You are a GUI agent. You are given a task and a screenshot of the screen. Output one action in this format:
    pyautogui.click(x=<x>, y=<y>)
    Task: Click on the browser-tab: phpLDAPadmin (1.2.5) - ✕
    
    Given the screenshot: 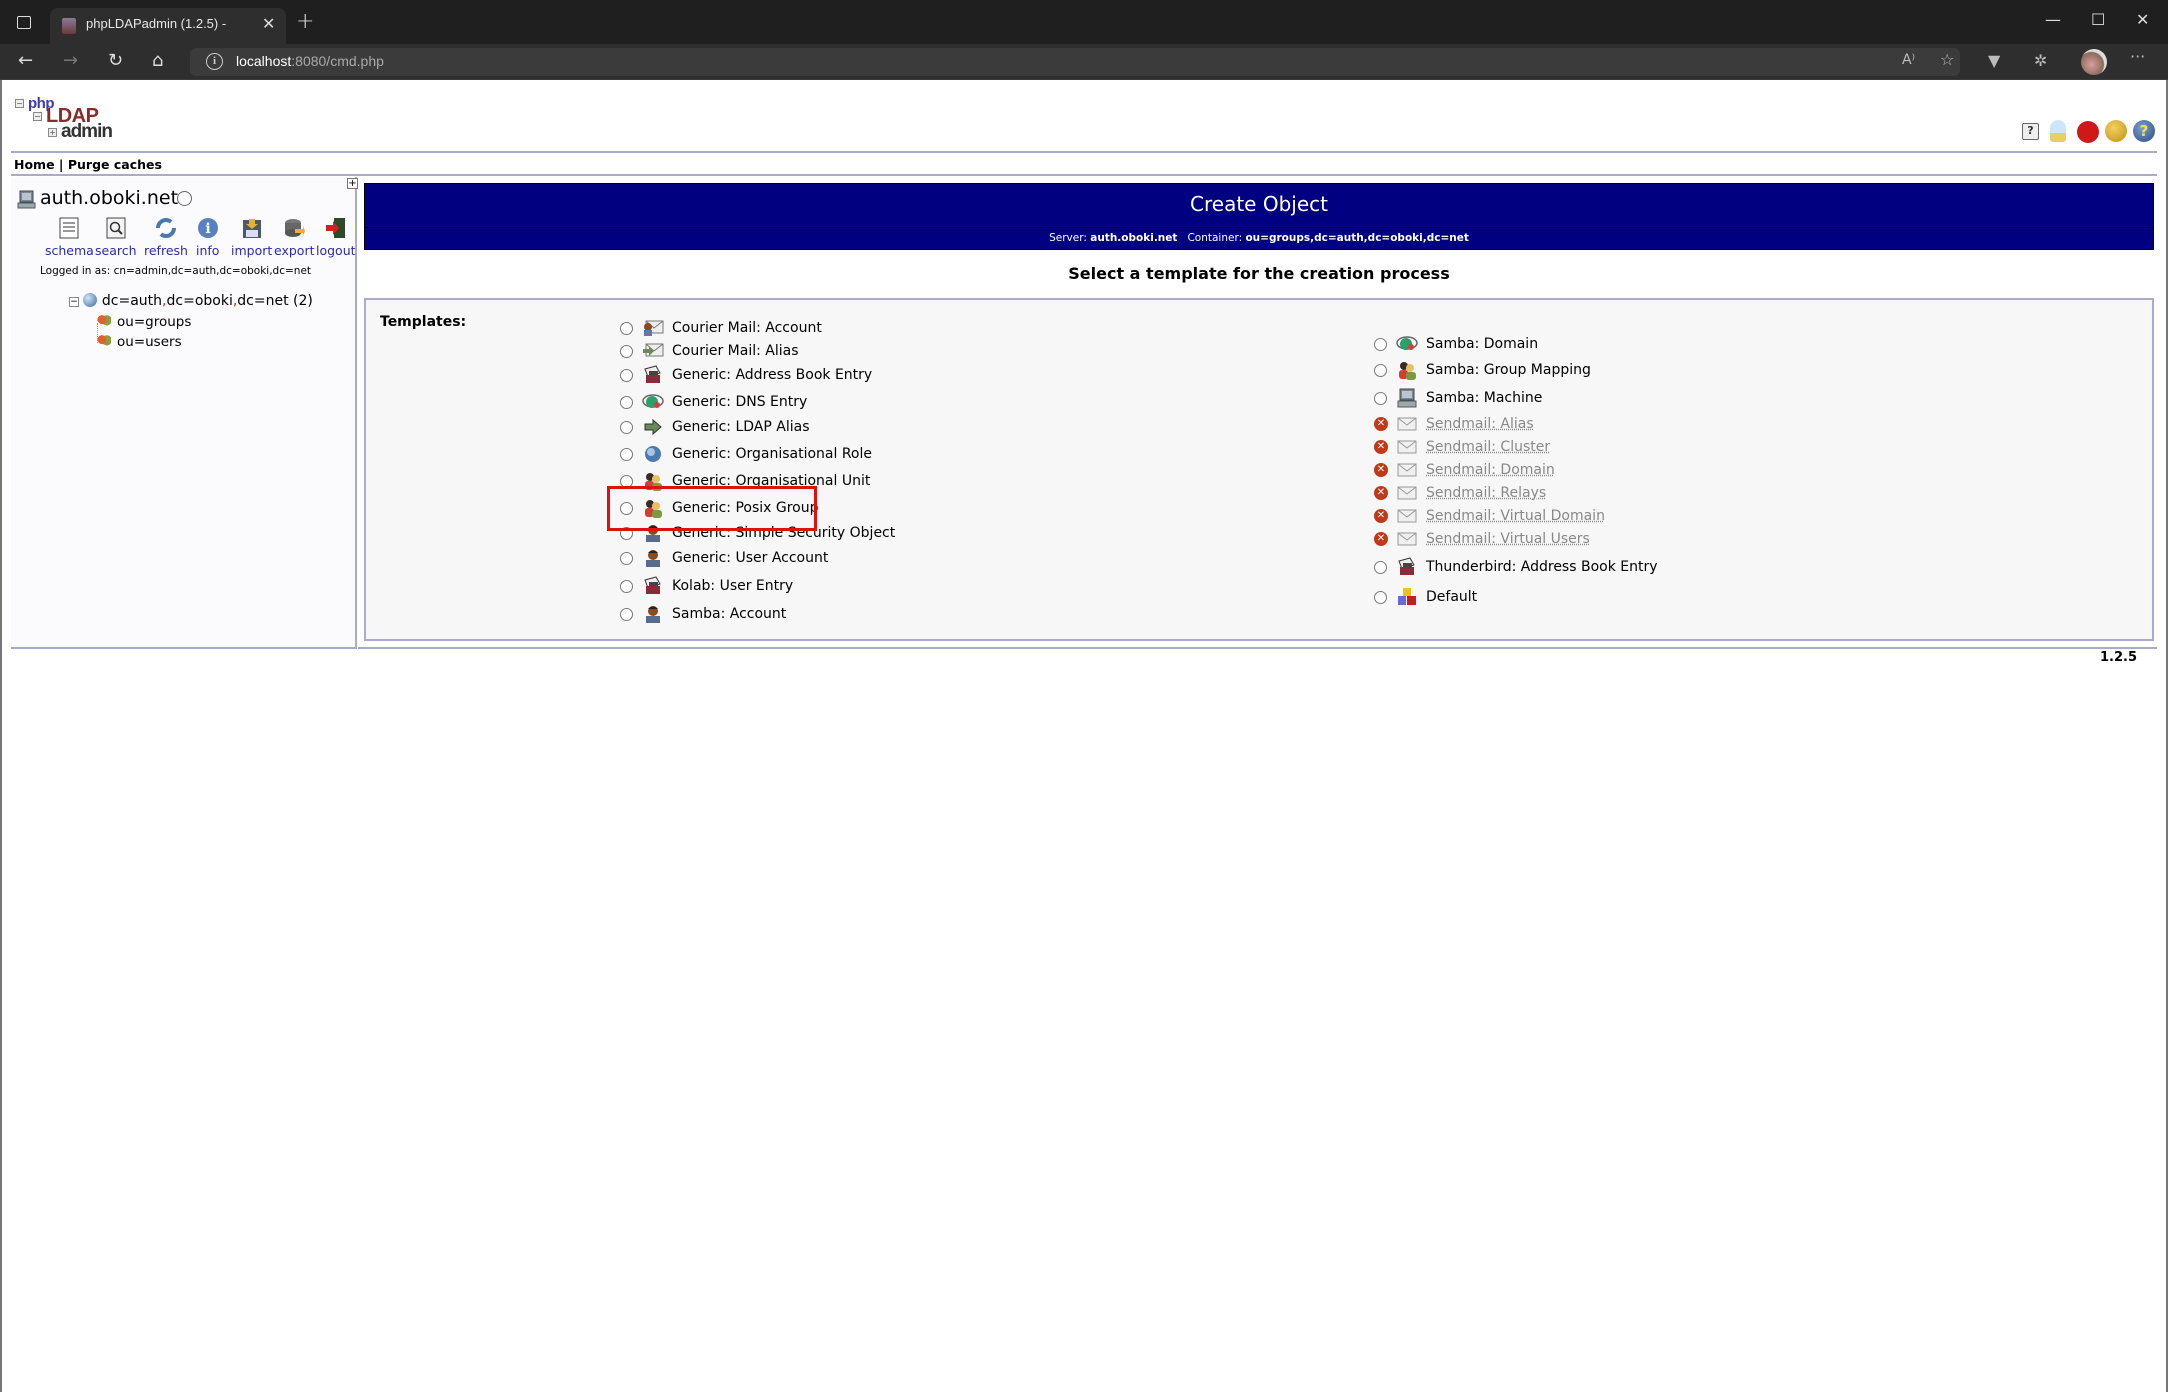 What is the action you would take?
    pyautogui.click(x=168, y=26)
    